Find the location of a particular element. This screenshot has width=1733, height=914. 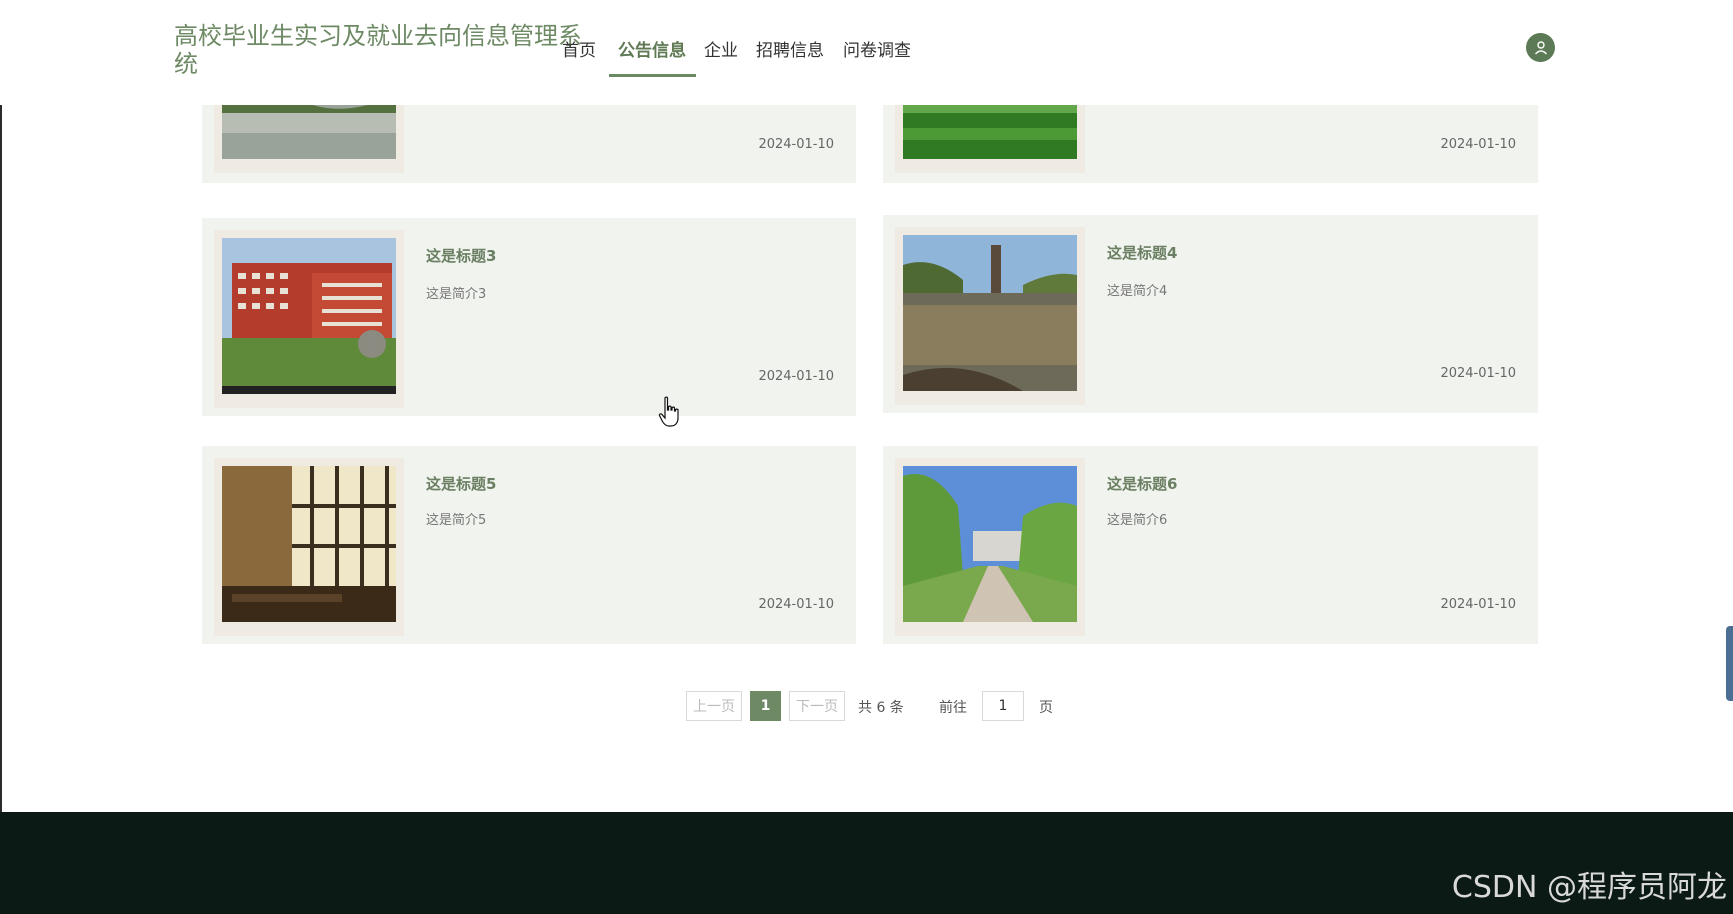

notice-card: 这是标题4 这是简介4 2024-01-10 is located at coordinates (1210, 314).